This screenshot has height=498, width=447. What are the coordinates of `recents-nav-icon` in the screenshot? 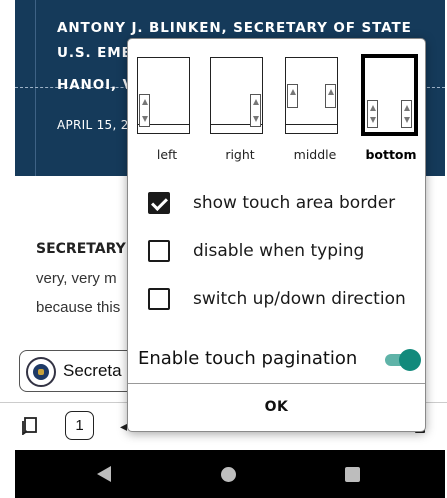 It's located at (352, 474).